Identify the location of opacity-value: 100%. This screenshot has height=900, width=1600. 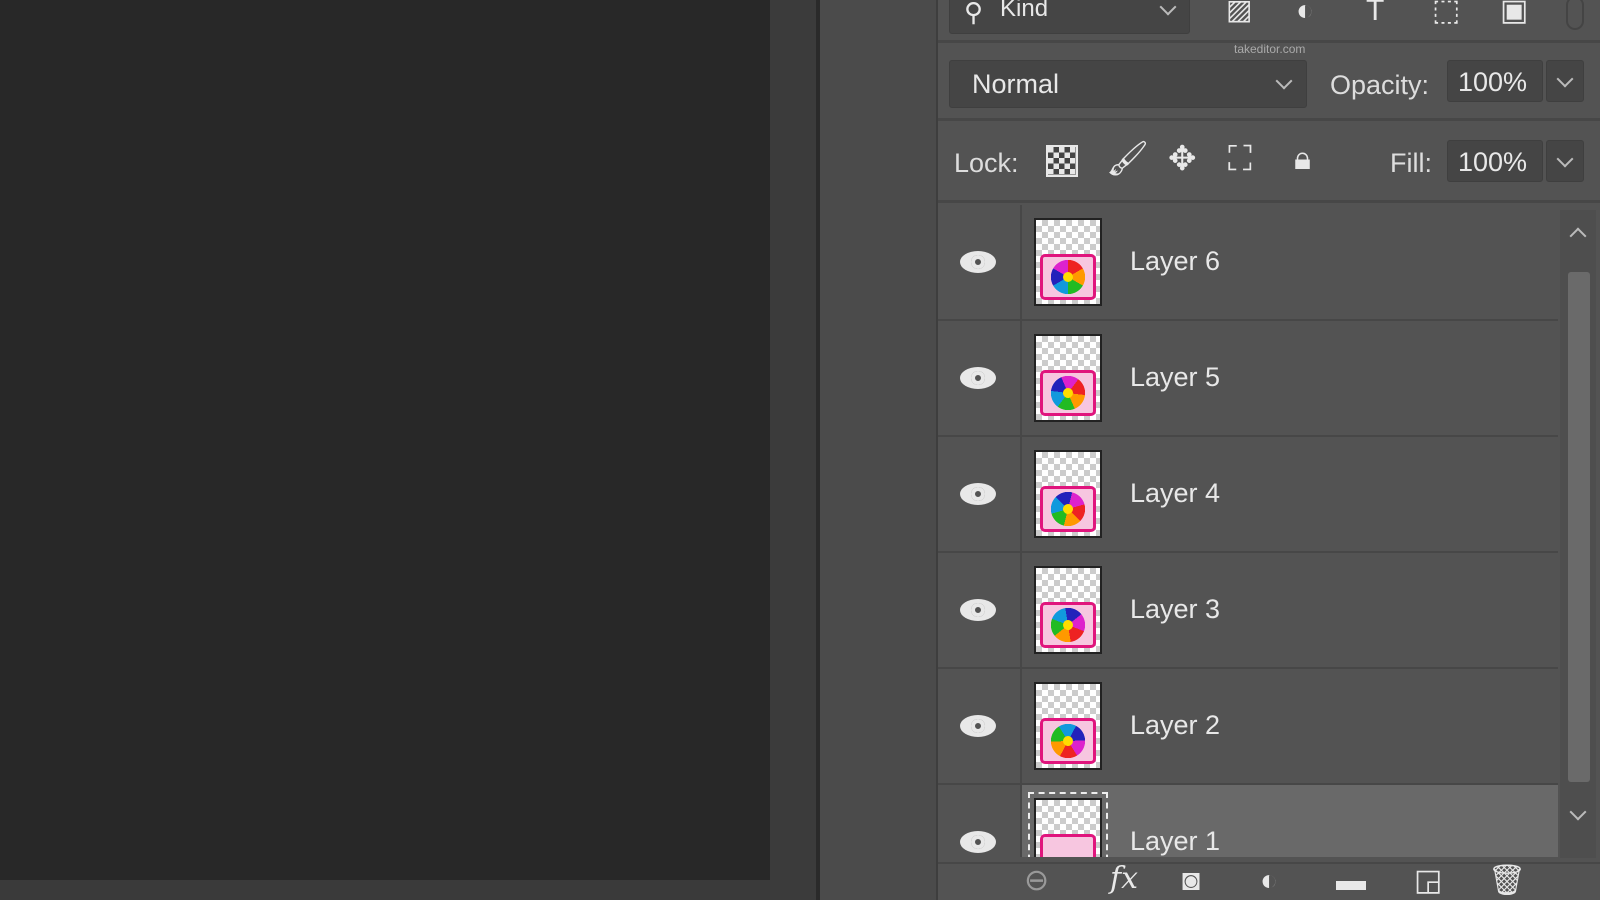
(1493, 82).